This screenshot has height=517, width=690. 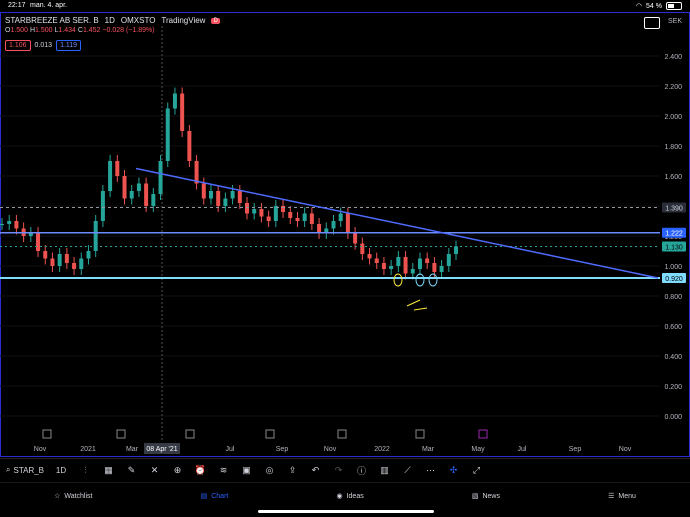 I want to click on y-tick-label: 2.000, so click(x=673, y=117).